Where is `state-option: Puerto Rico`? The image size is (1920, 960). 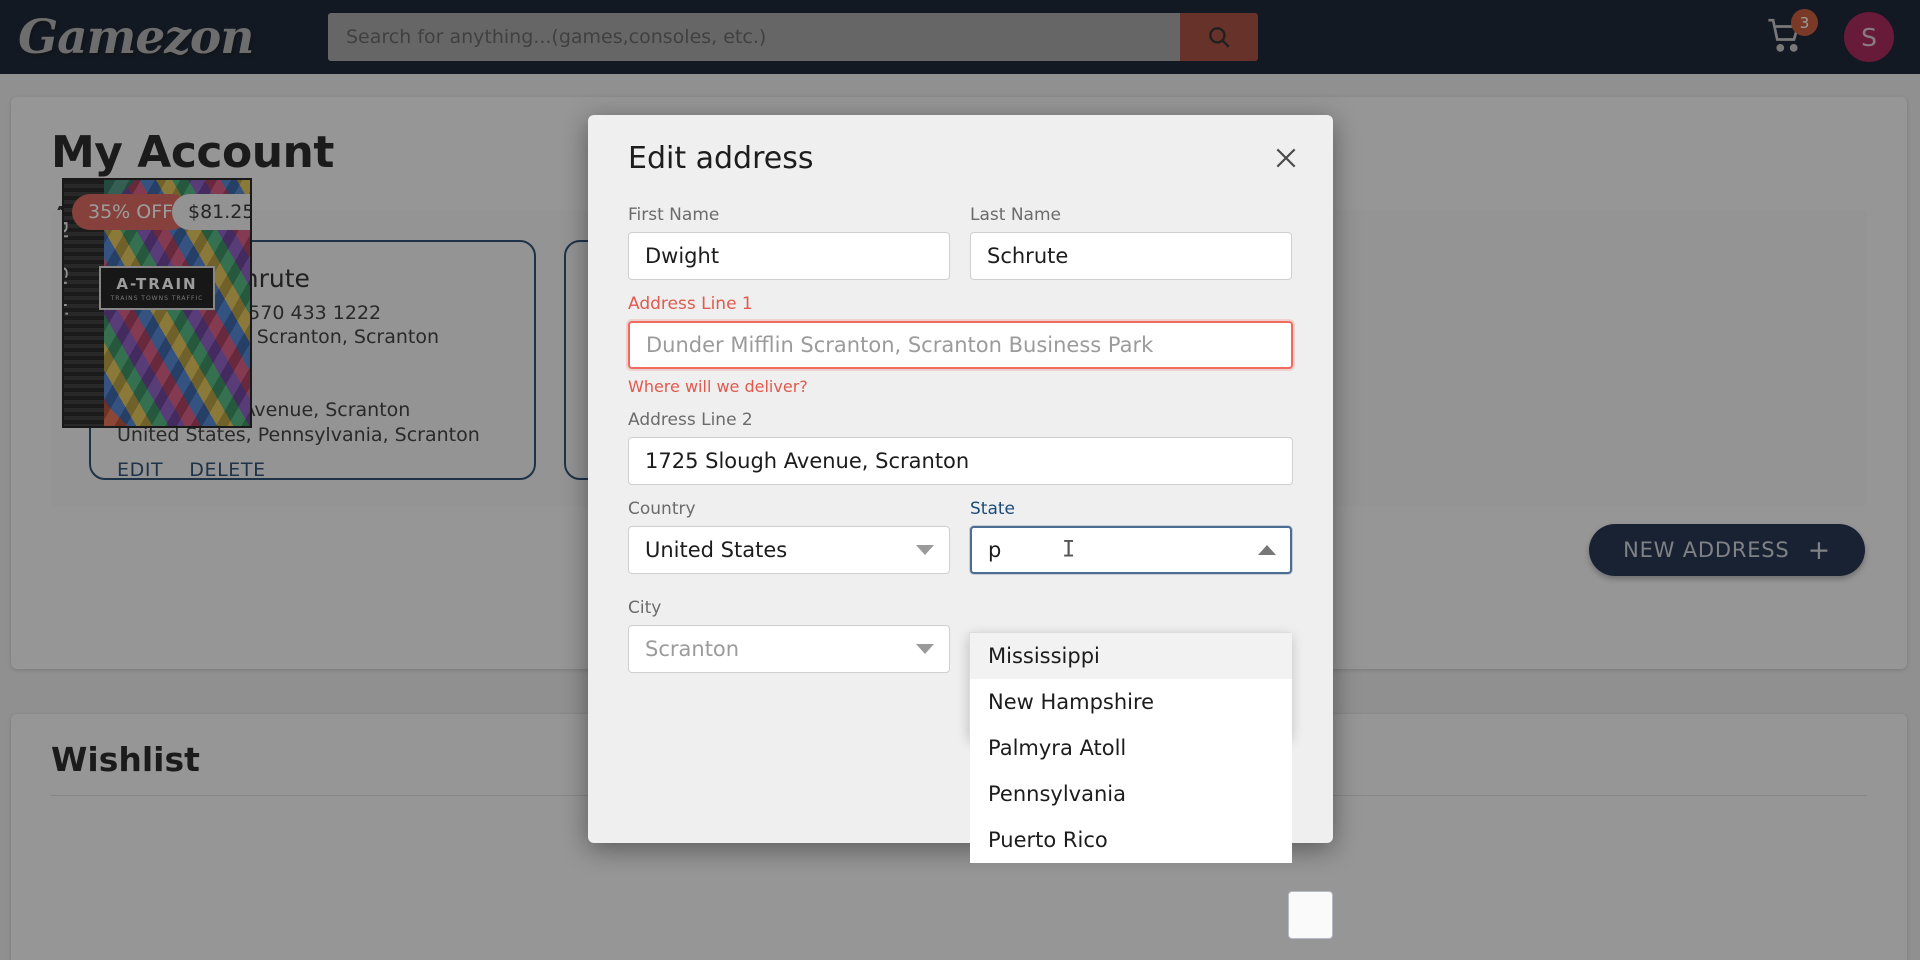 state-option: Puerto Rico is located at coordinates (1131, 840).